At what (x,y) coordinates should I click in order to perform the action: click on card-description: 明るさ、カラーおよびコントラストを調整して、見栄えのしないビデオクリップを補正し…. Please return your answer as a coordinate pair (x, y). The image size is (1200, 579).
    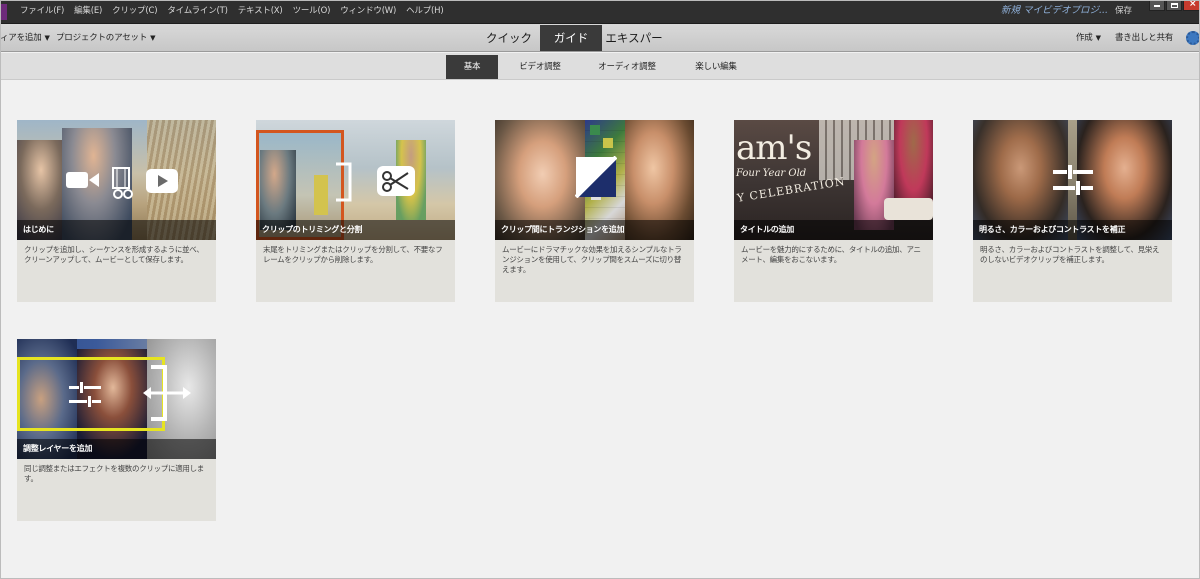
    Looking at the image, I should click on (1070, 254).